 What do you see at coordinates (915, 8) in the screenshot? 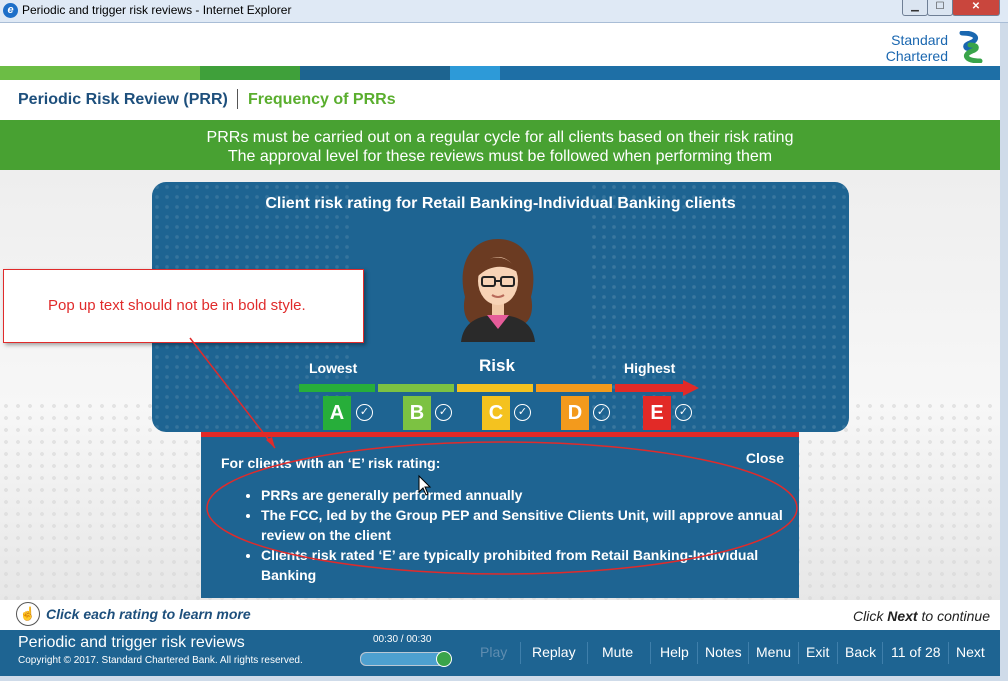
I see `minimize-button: ▁` at bounding box center [915, 8].